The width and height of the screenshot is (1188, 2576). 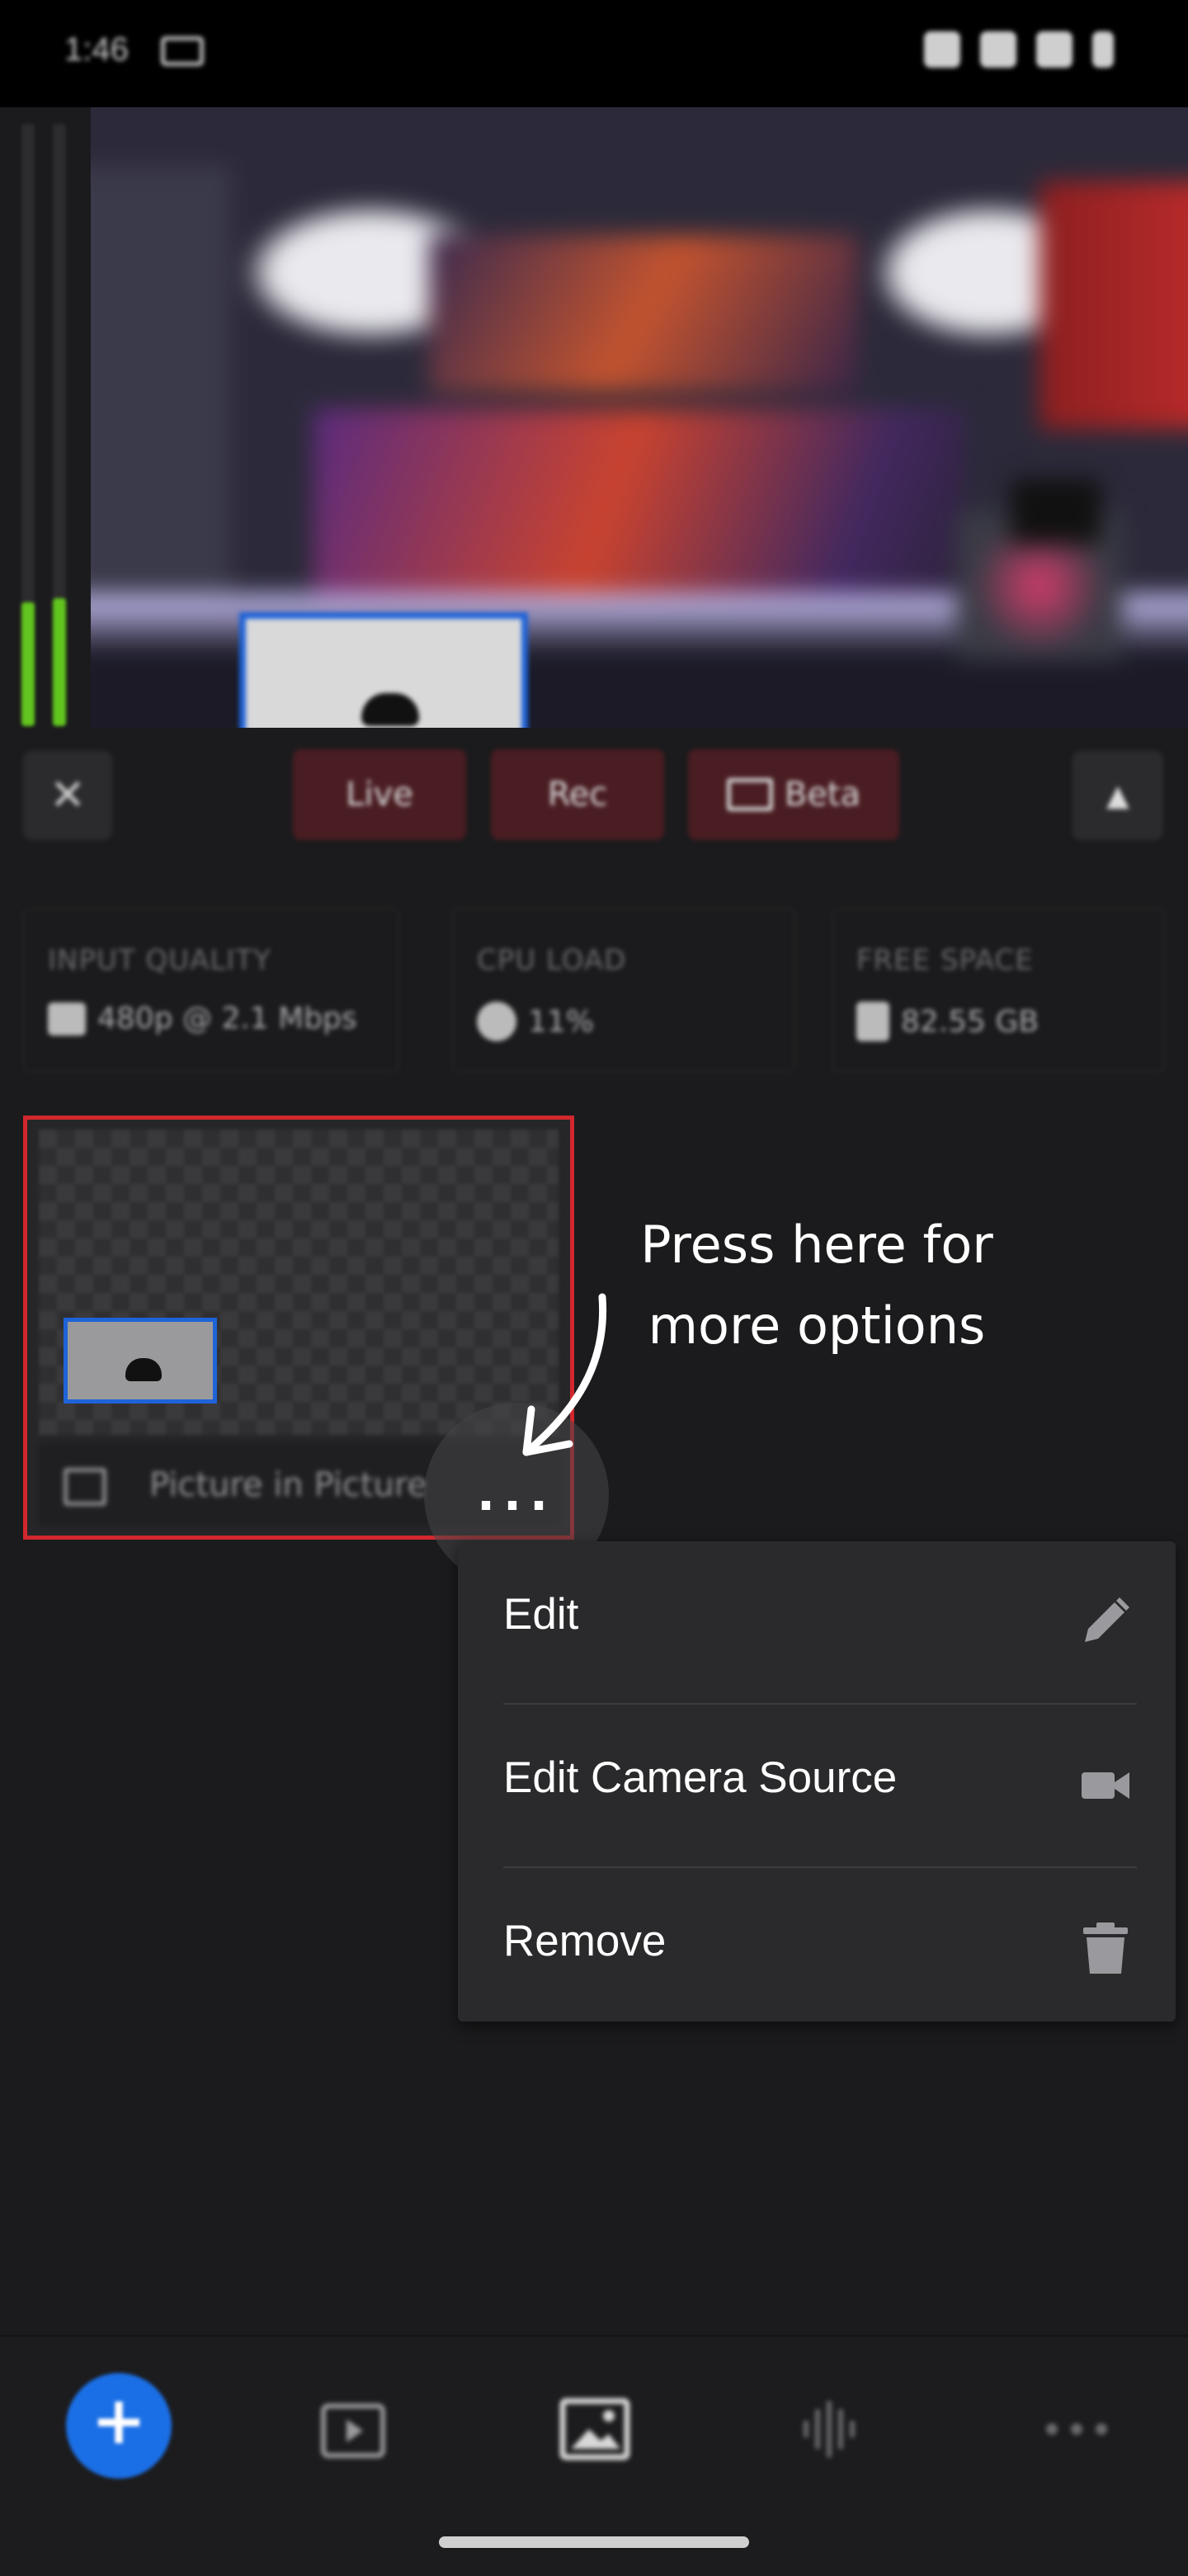 I want to click on add-button: +, so click(x=119, y=2426).